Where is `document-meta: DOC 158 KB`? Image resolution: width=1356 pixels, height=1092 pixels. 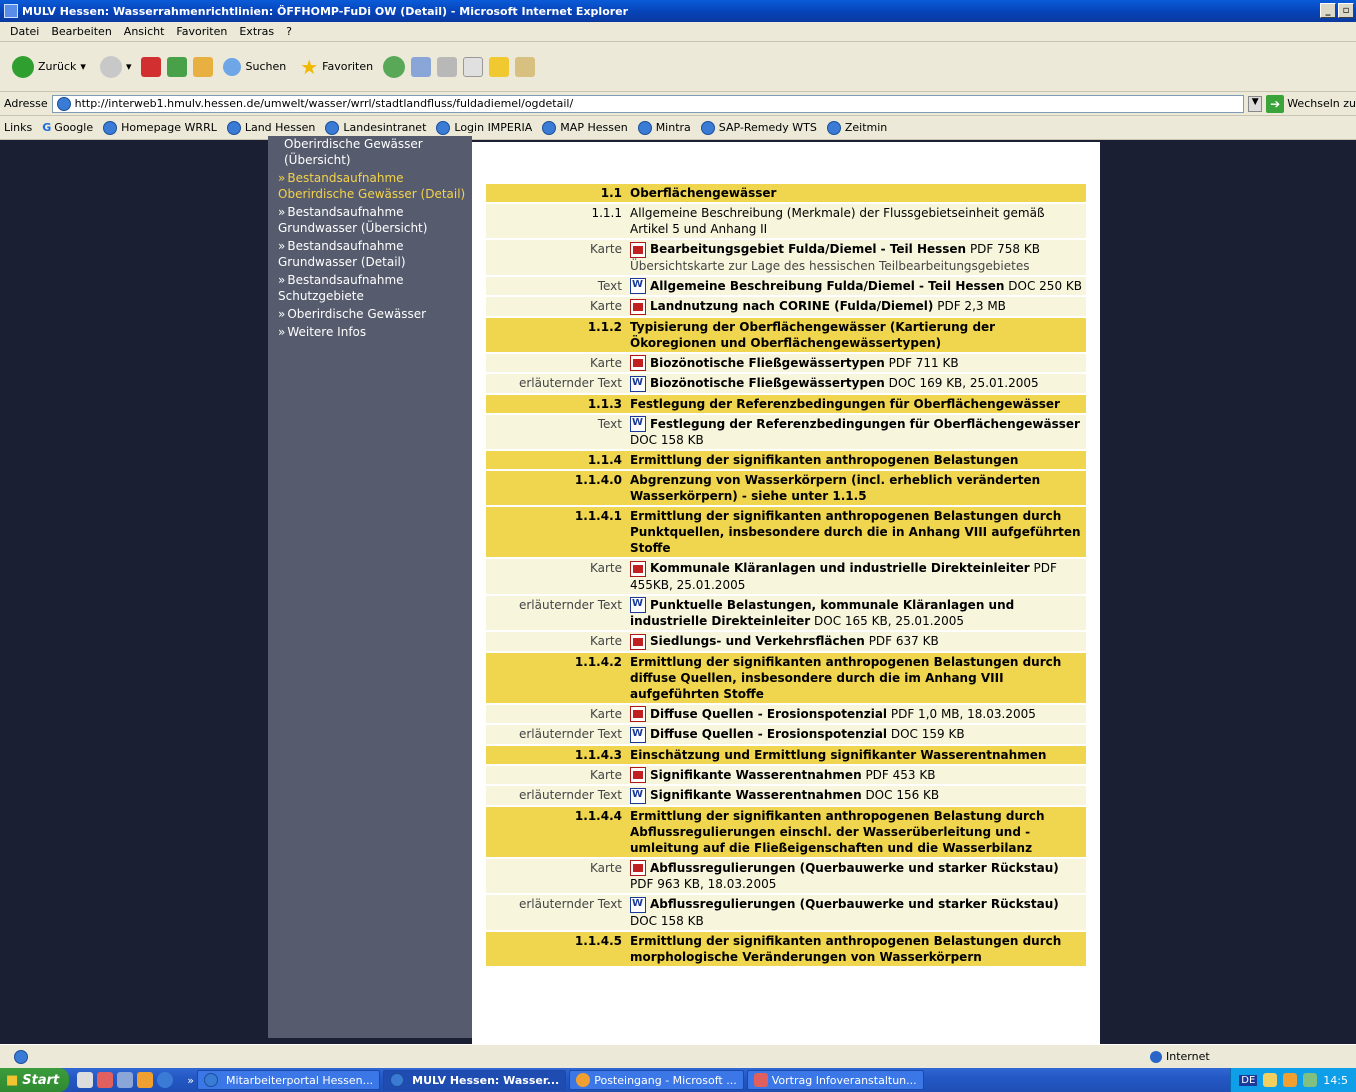
document-meta: DOC 158 KB is located at coordinates (667, 440).